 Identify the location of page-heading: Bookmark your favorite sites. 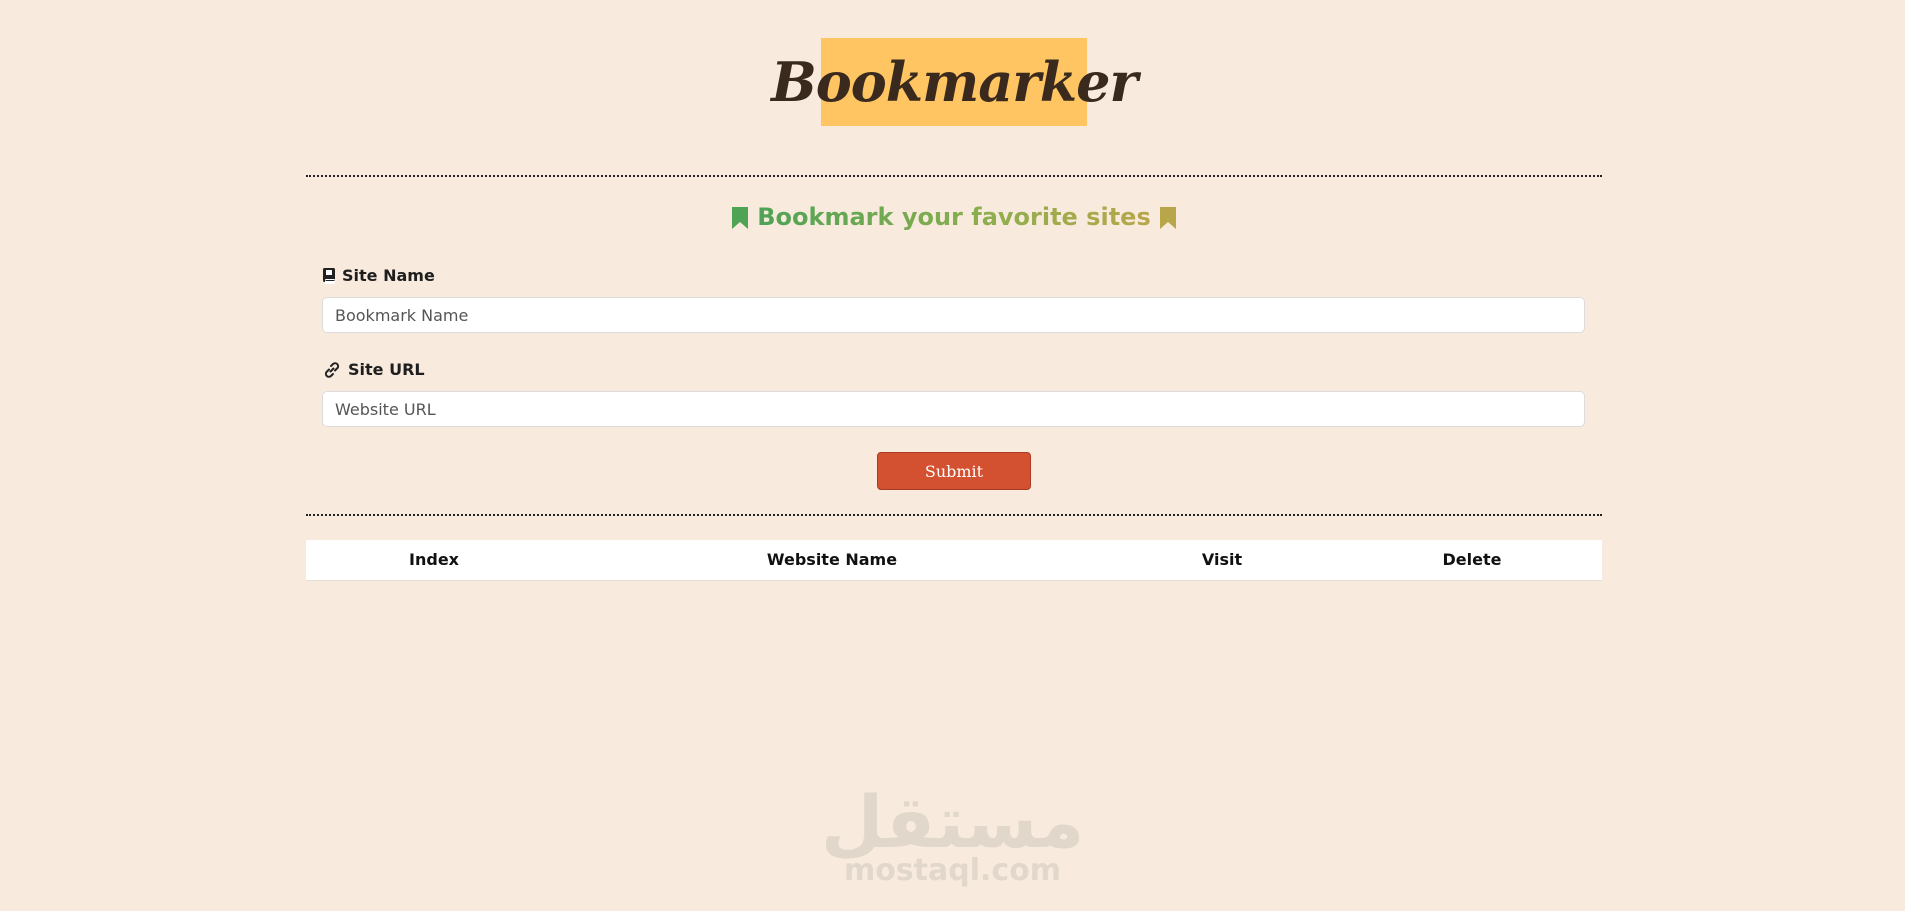
(954, 217).